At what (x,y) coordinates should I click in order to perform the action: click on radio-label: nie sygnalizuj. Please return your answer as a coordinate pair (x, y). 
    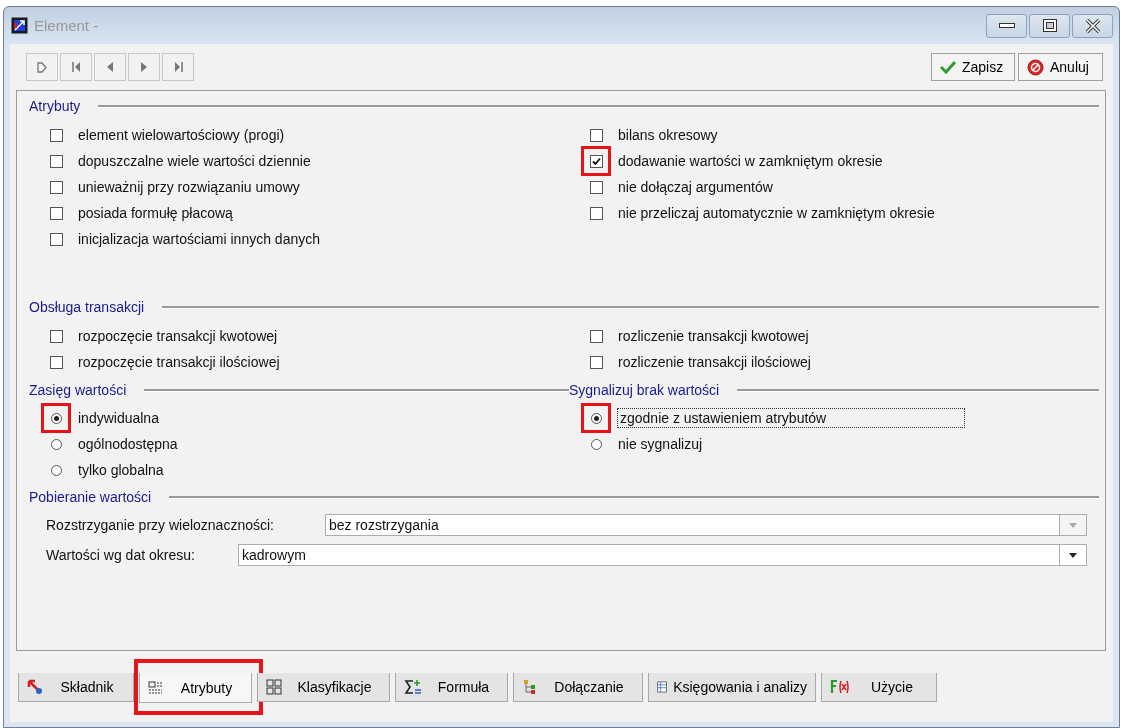
    Looking at the image, I should click on (660, 444).